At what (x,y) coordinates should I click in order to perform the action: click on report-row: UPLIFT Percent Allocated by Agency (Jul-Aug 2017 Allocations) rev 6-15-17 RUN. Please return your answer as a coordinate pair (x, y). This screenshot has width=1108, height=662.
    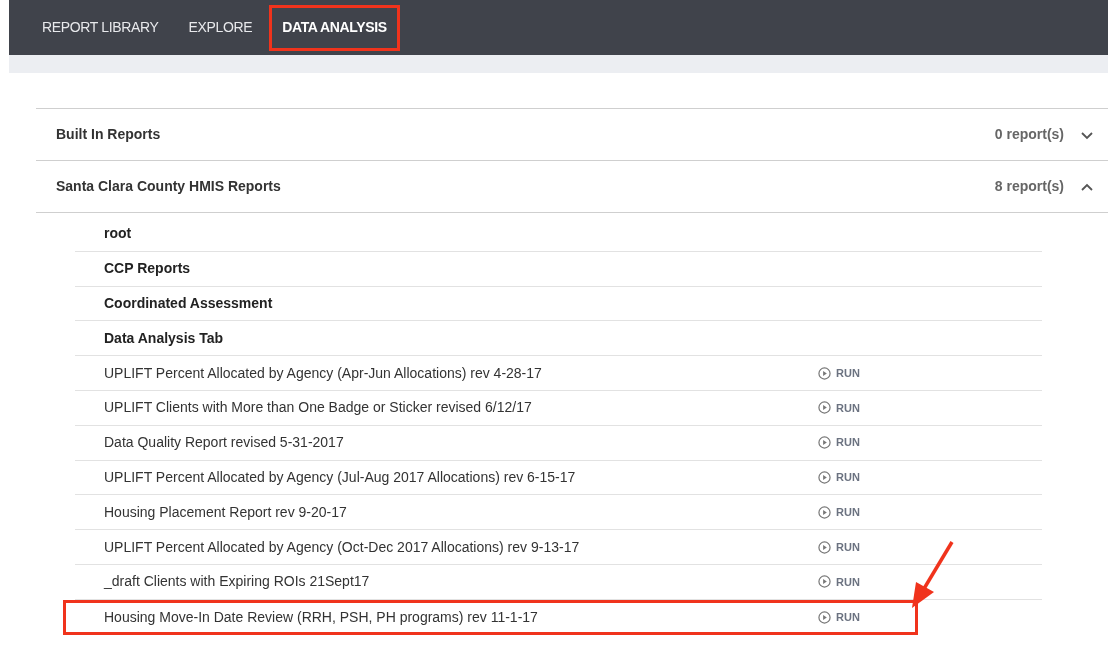
    Looking at the image, I should click on (558, 478).